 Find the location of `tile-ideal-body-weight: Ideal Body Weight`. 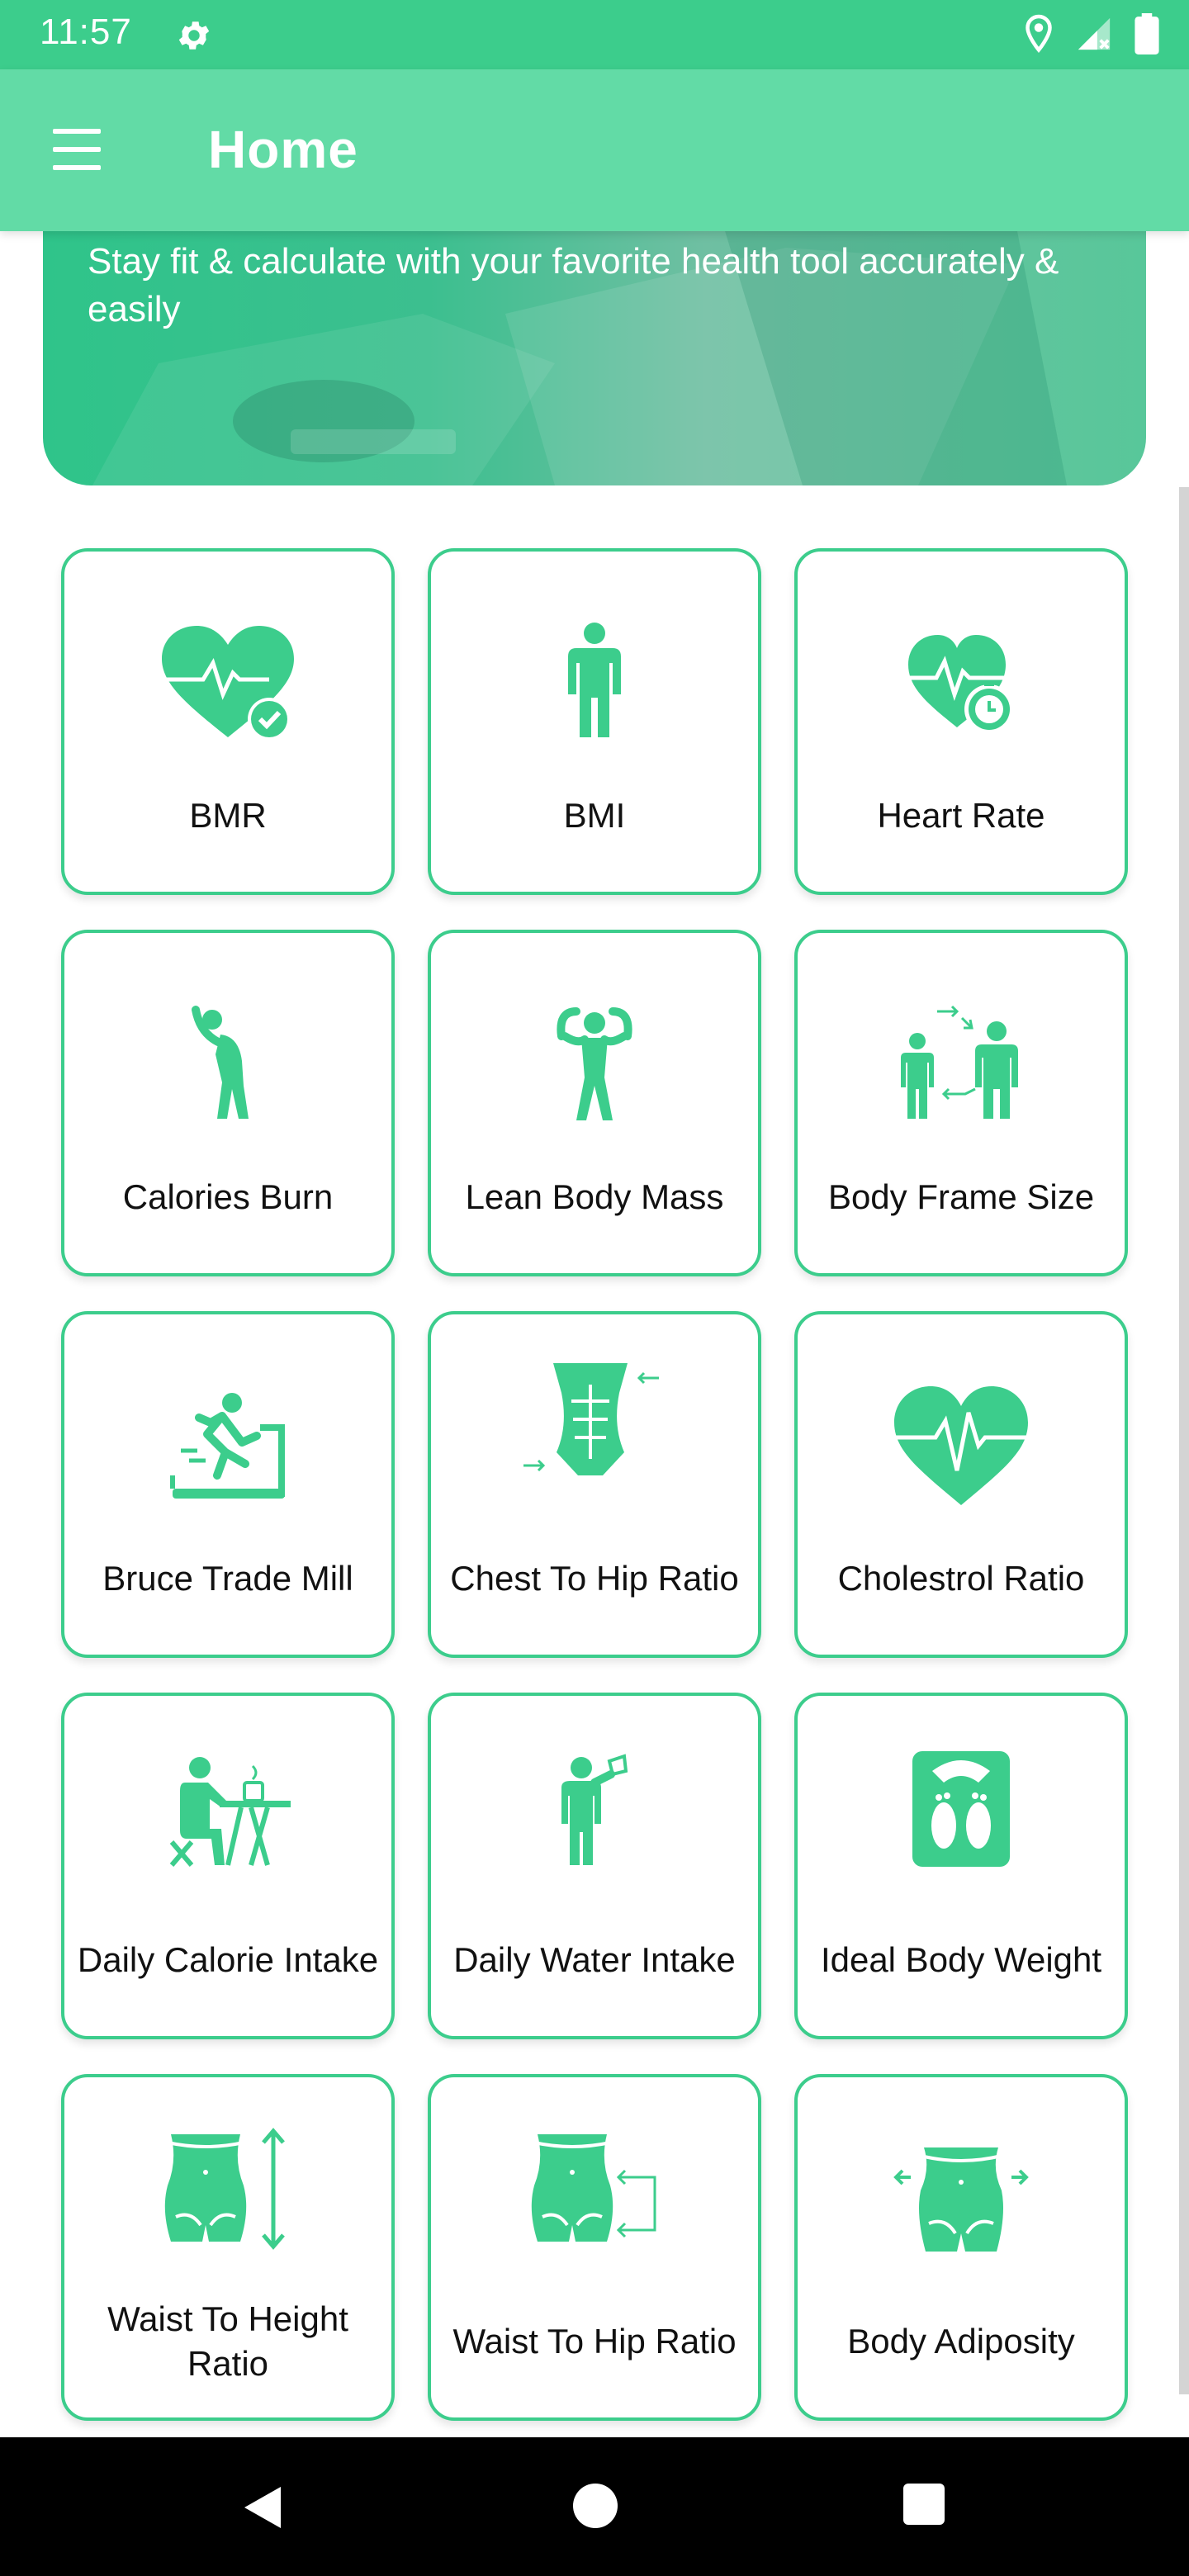

tile-ideal-body-weight: Ideal Body Weight is located at coordinates (961, 1866).